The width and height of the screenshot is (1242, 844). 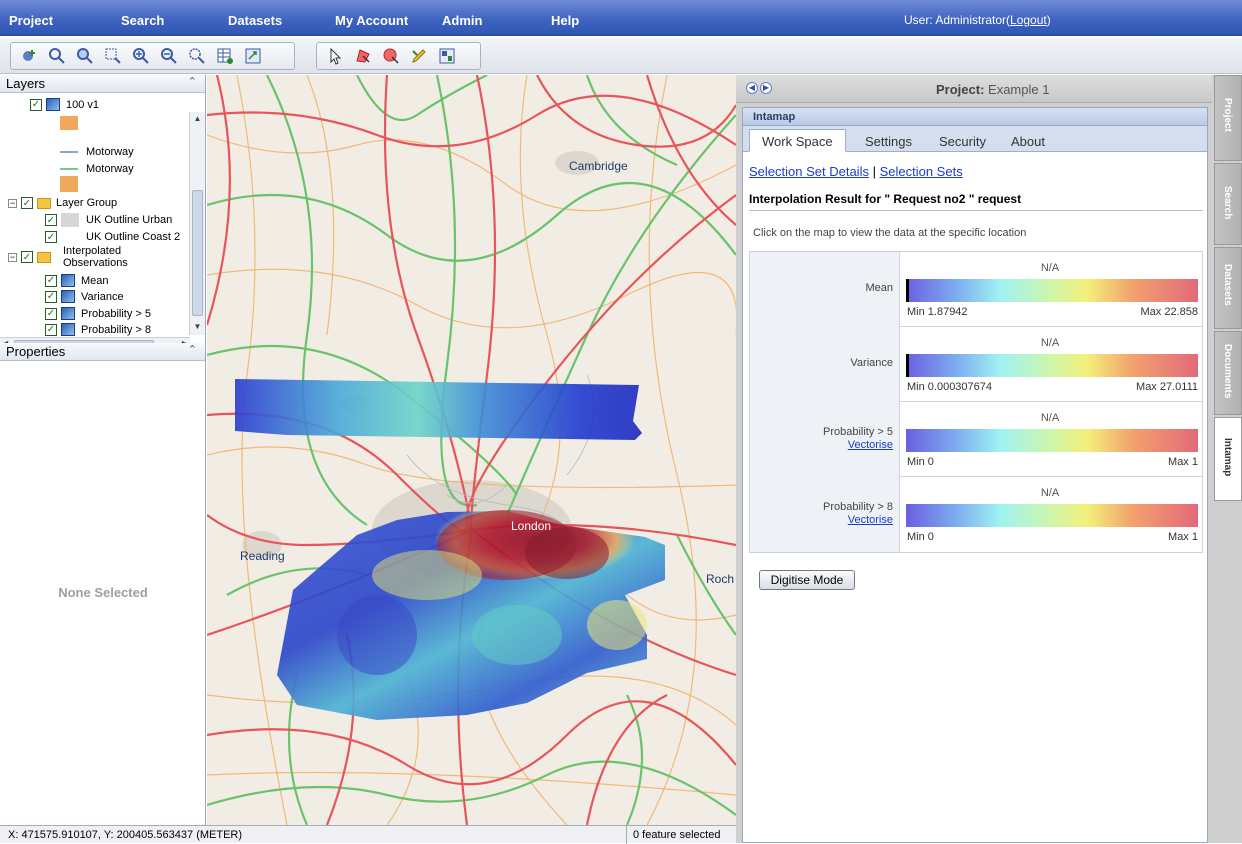 What do you see at coordinates (1048, 20) in the screenshot?
I see `user-suffix: )` at bounding box center [1048, 20].